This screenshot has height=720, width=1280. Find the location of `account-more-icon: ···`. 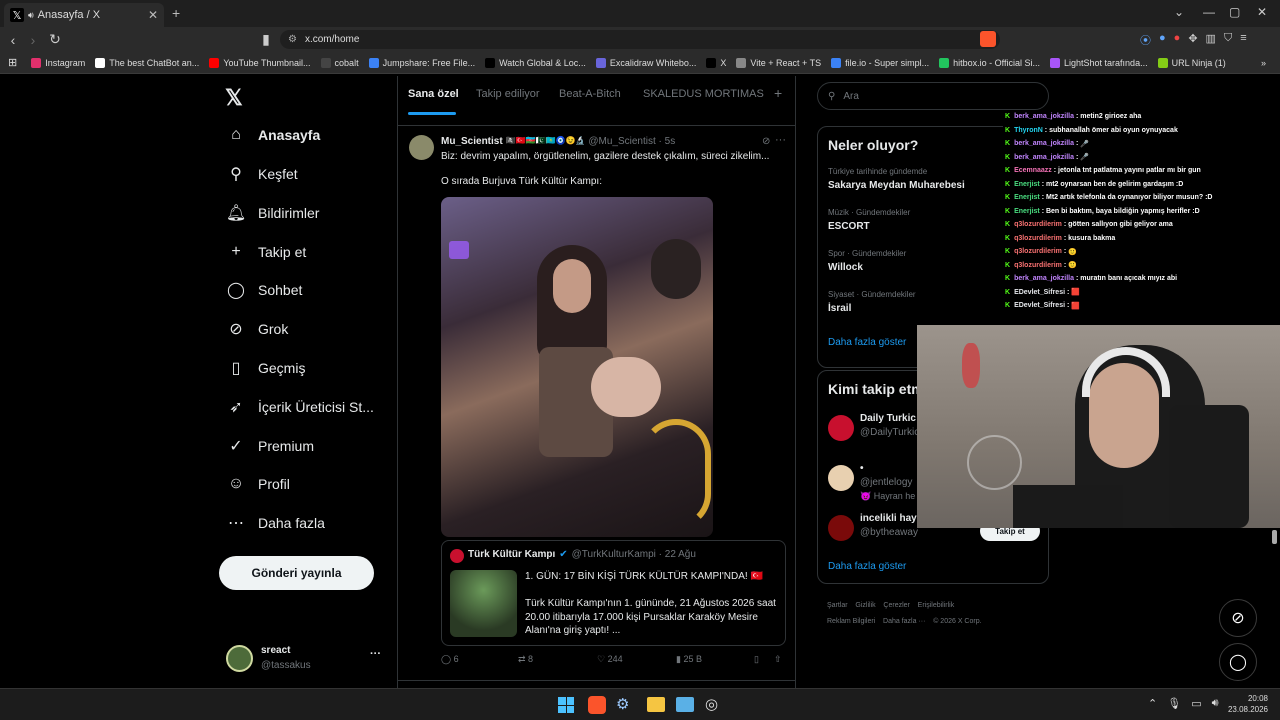

account-more-icon: ··· is located at coordinates (375, 654).